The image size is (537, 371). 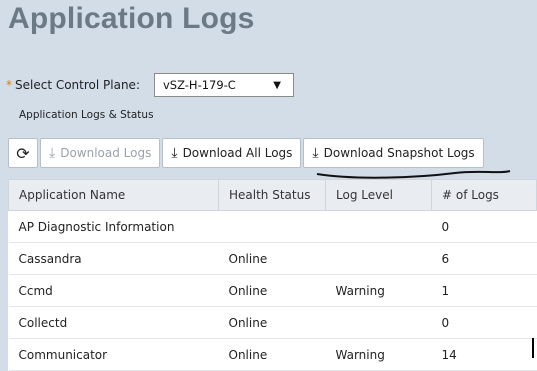 I want to click on column-header-application-name: Application Name, so click(x=113, y=195).